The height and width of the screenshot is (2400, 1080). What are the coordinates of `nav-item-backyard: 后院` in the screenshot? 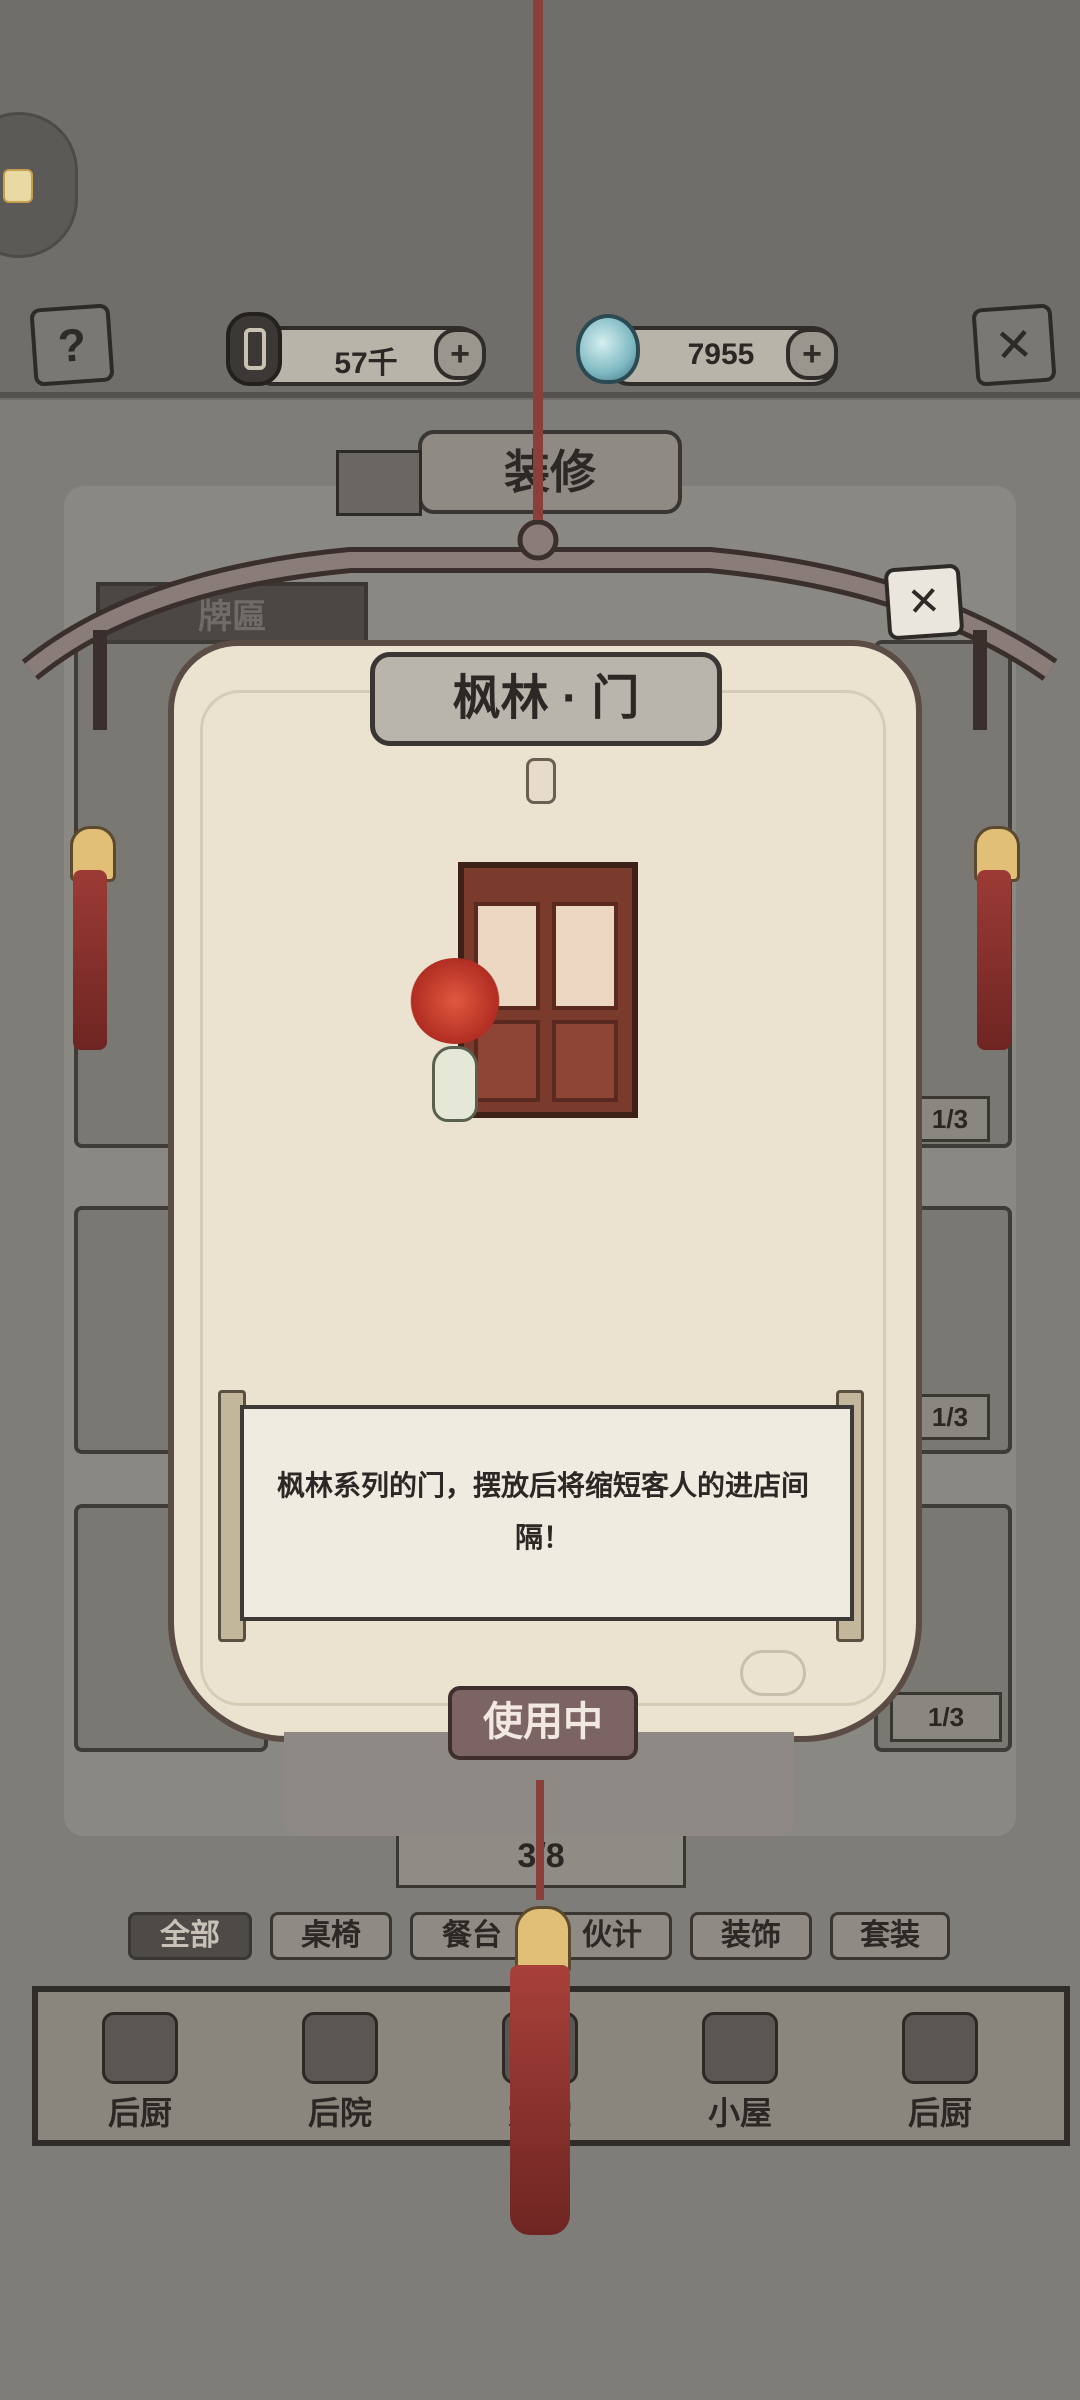 It's located at (340, 2065).